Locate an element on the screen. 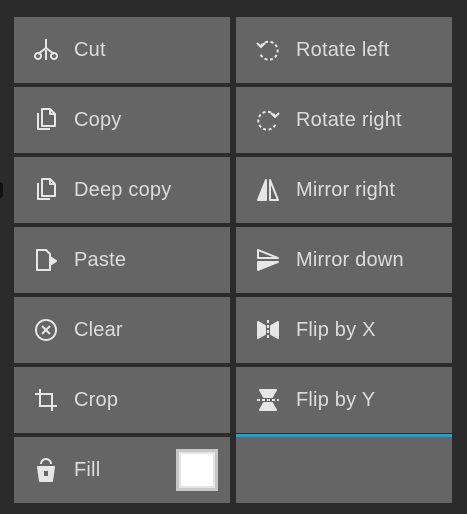 The height and width of the screenshot is (514, 467). flip-x-label: Flip by X is located at coordinates (336, 329).